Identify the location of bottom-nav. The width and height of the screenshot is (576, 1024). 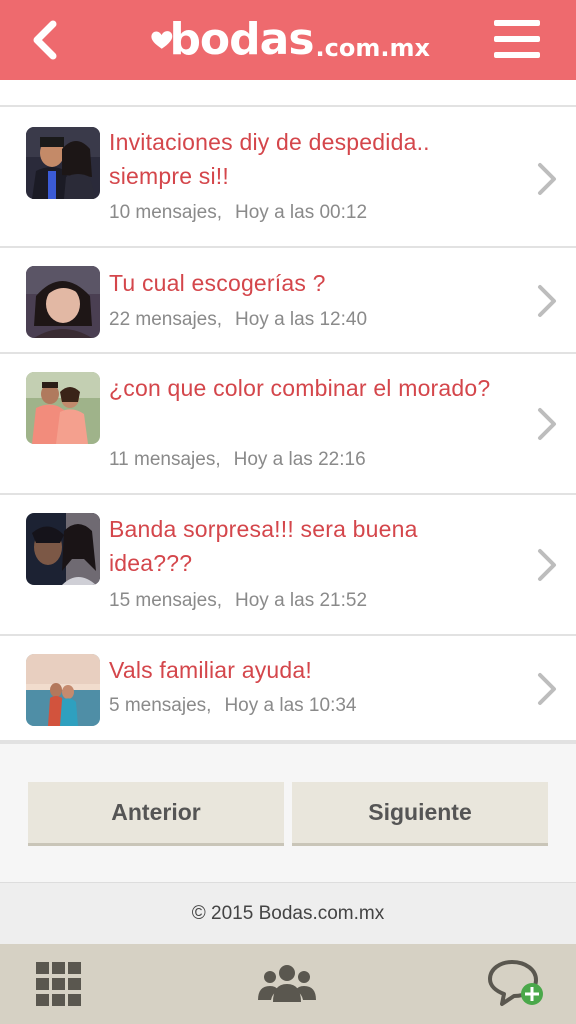
(288, 984).